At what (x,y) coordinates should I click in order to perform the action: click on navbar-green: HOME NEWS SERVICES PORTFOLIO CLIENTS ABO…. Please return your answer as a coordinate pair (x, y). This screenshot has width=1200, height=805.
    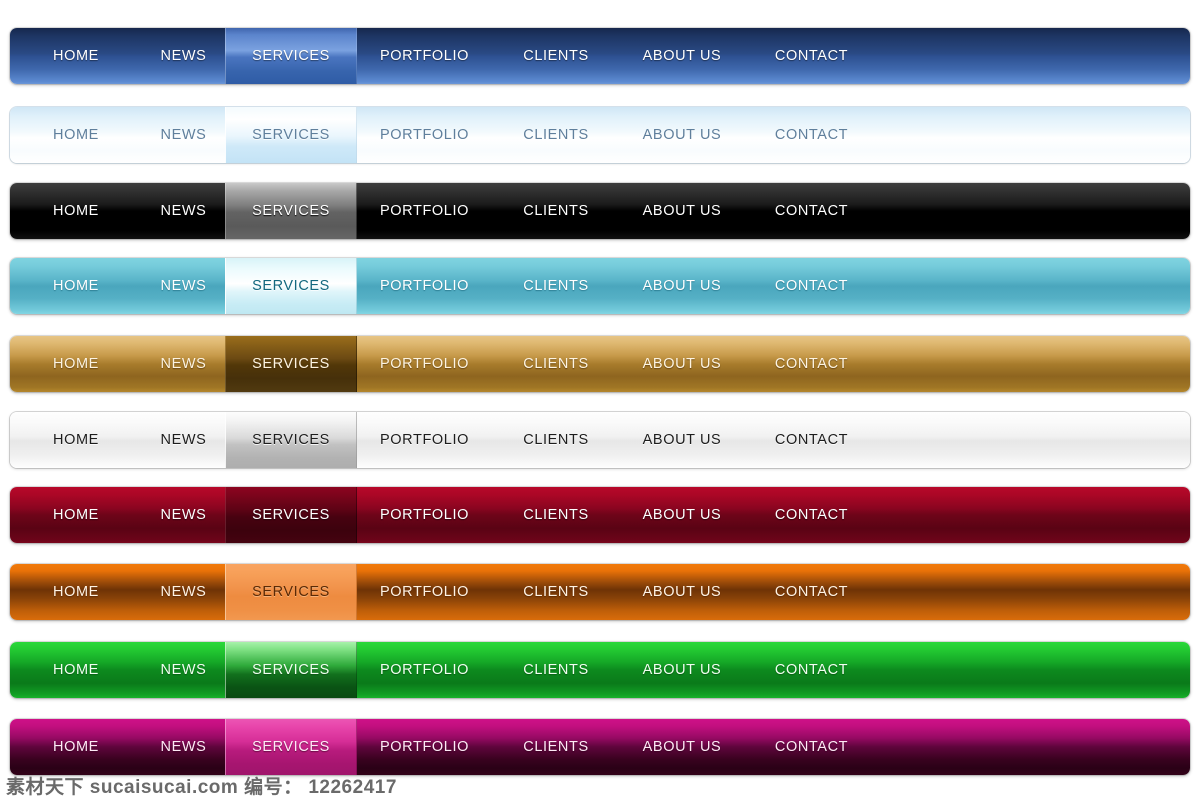
    Looking at the image, I should click on (600, 670).